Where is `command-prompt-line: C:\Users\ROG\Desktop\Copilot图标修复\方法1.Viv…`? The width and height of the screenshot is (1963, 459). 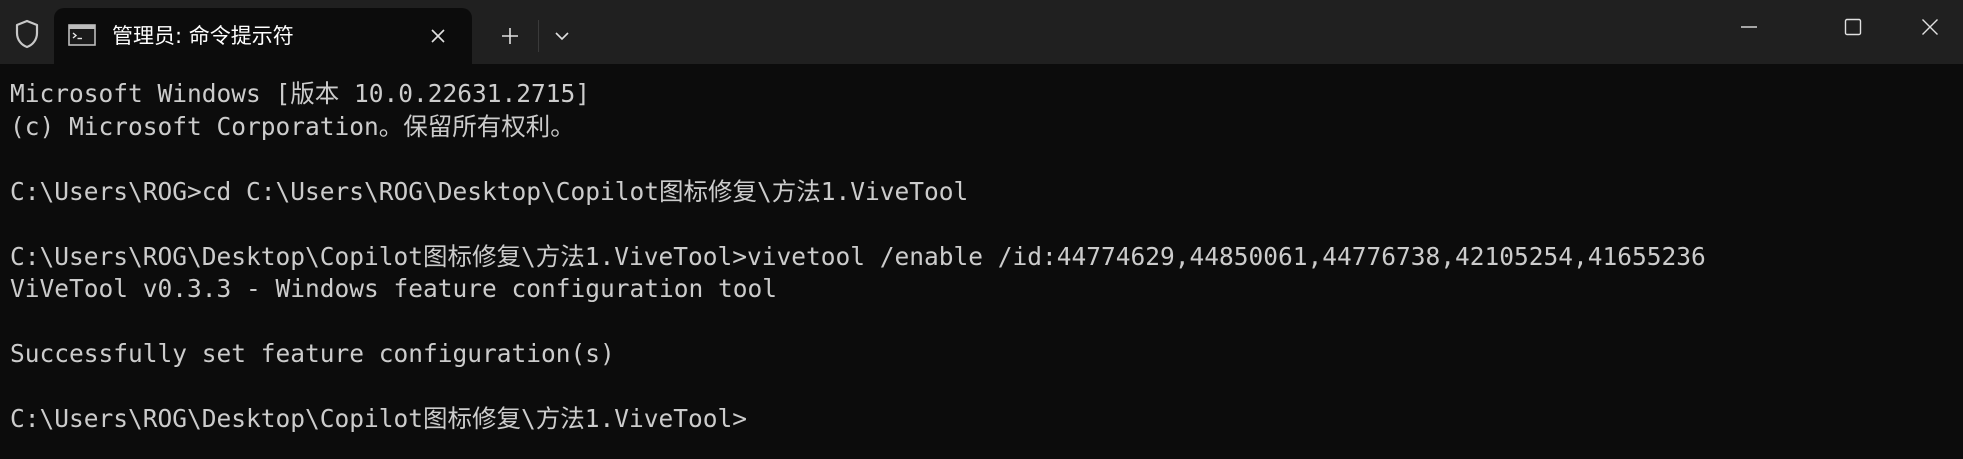 command-prompt-line: C:\Users\ROG\Desktop\Copilot图标修复\方法1.Viv… is located at coordinates (981, 419).